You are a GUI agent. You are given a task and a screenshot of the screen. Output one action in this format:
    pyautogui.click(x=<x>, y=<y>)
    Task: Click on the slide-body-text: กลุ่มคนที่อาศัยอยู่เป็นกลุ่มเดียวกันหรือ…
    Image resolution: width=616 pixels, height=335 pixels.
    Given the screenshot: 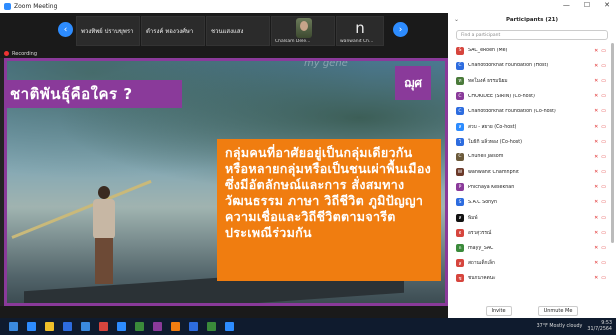 What is the action you would take?
    pyautogui.click(x=328, y=192)
    